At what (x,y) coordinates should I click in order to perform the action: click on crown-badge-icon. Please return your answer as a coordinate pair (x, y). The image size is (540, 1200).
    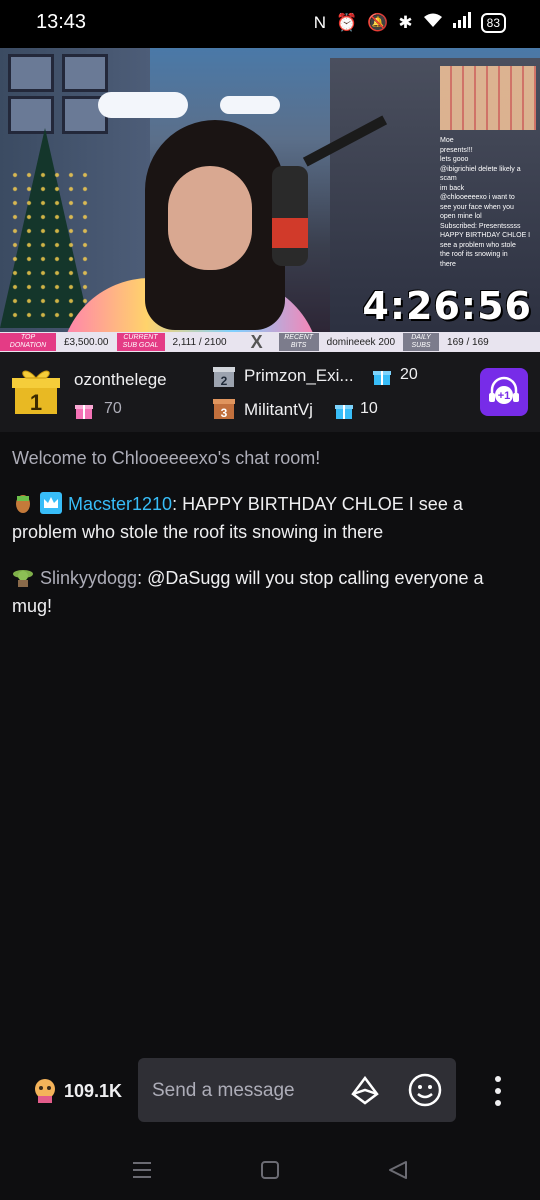
    Looking at the image, I should click on (51, 503).